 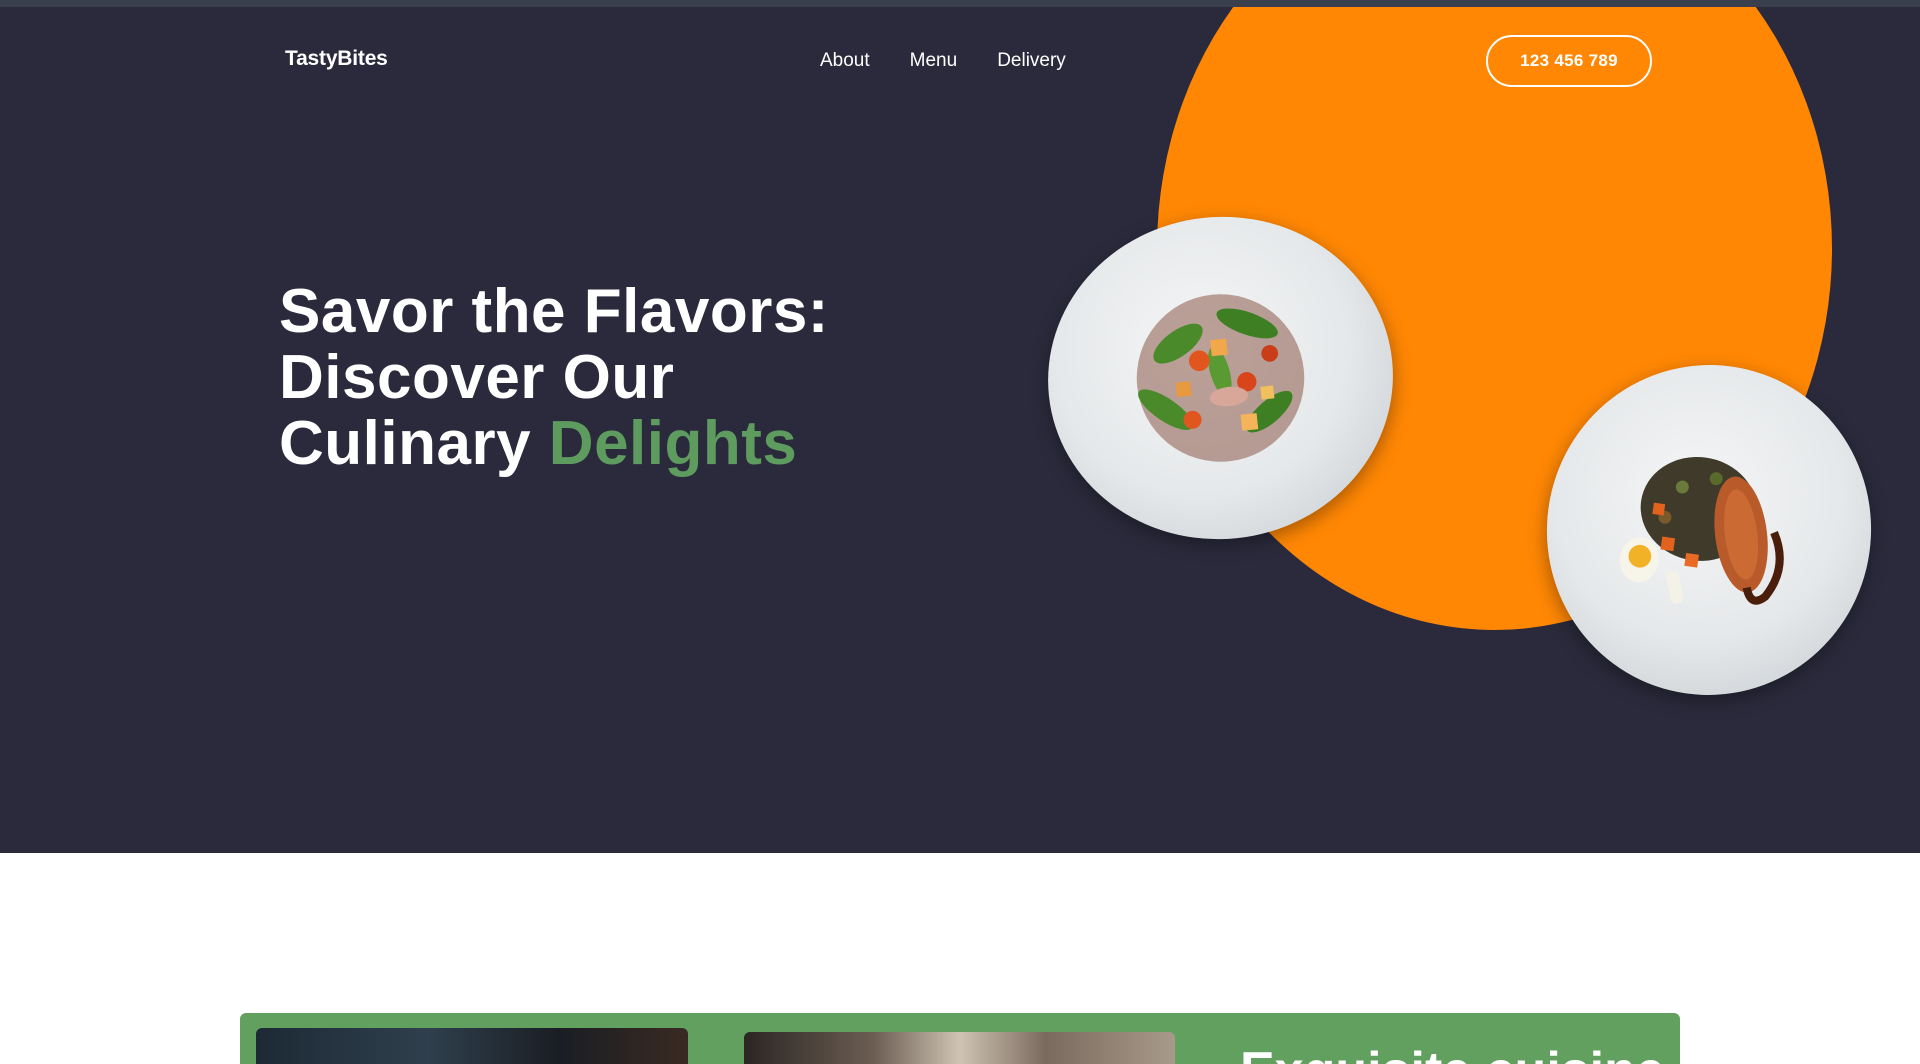 I want to click on top-border, so click(x=960, y=3).